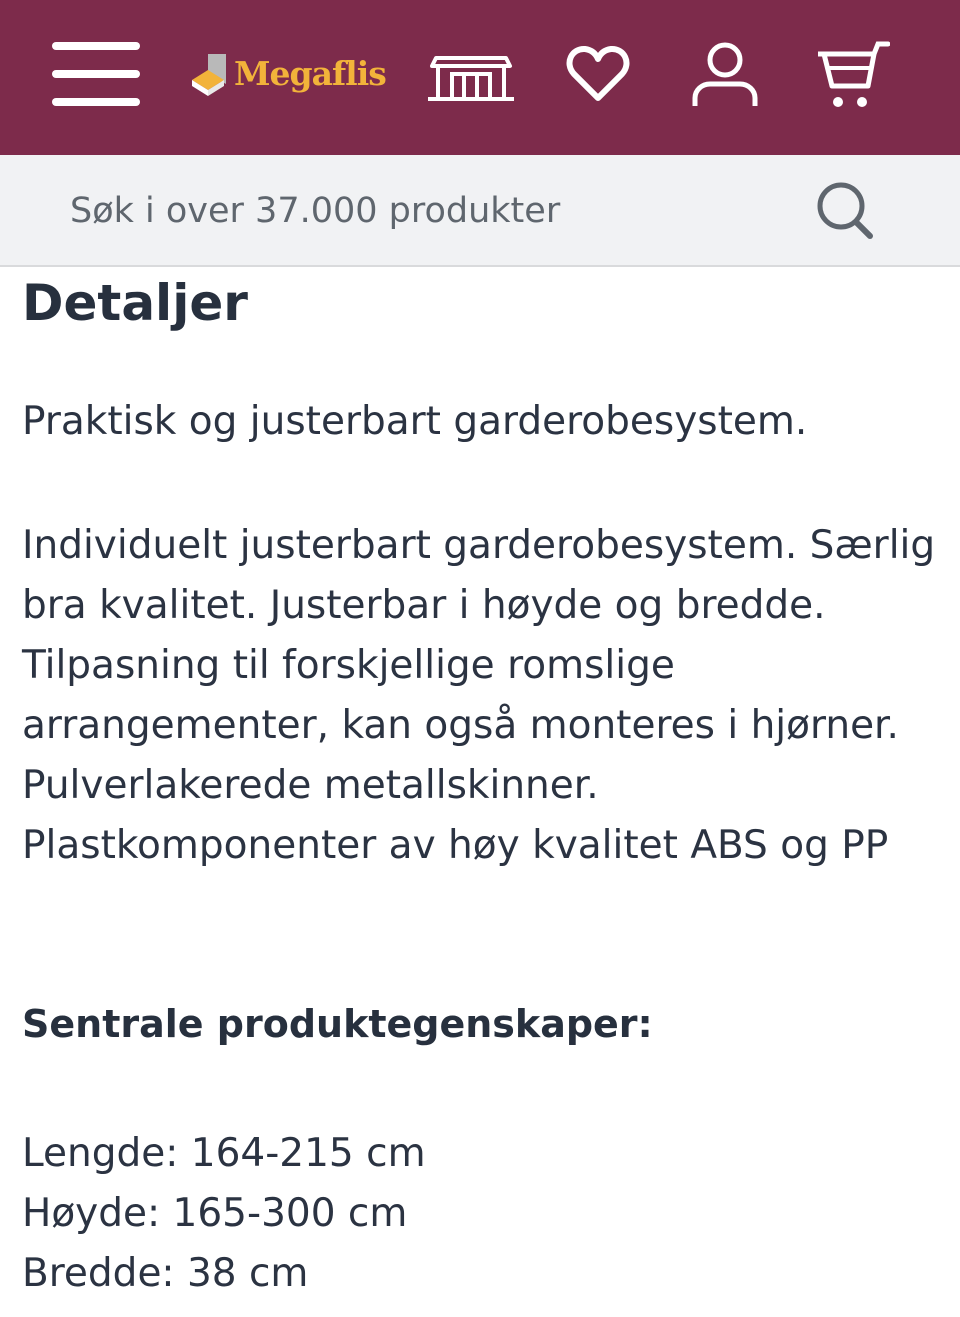  Describe the element at coordinates (215, 1213) in the screenshot. I see `spec-height: Høyde: 165-300 cm` at that location.